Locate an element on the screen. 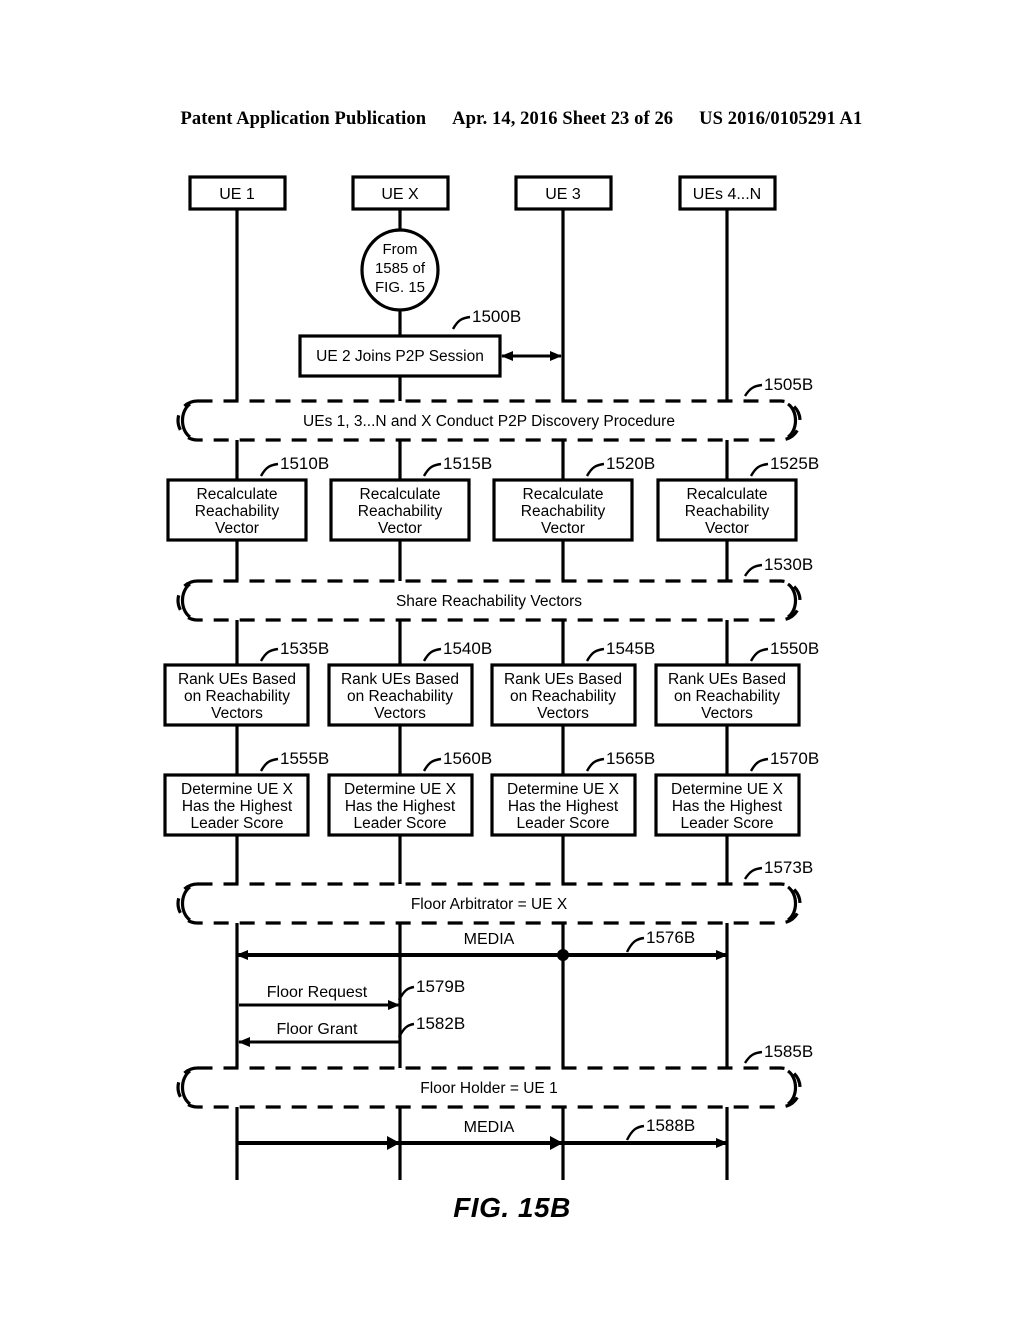 Image resolution: width=1024 pixels, height=1320 pixels. ref-label-1565b: 1565B is located at coordinates (630, 758).